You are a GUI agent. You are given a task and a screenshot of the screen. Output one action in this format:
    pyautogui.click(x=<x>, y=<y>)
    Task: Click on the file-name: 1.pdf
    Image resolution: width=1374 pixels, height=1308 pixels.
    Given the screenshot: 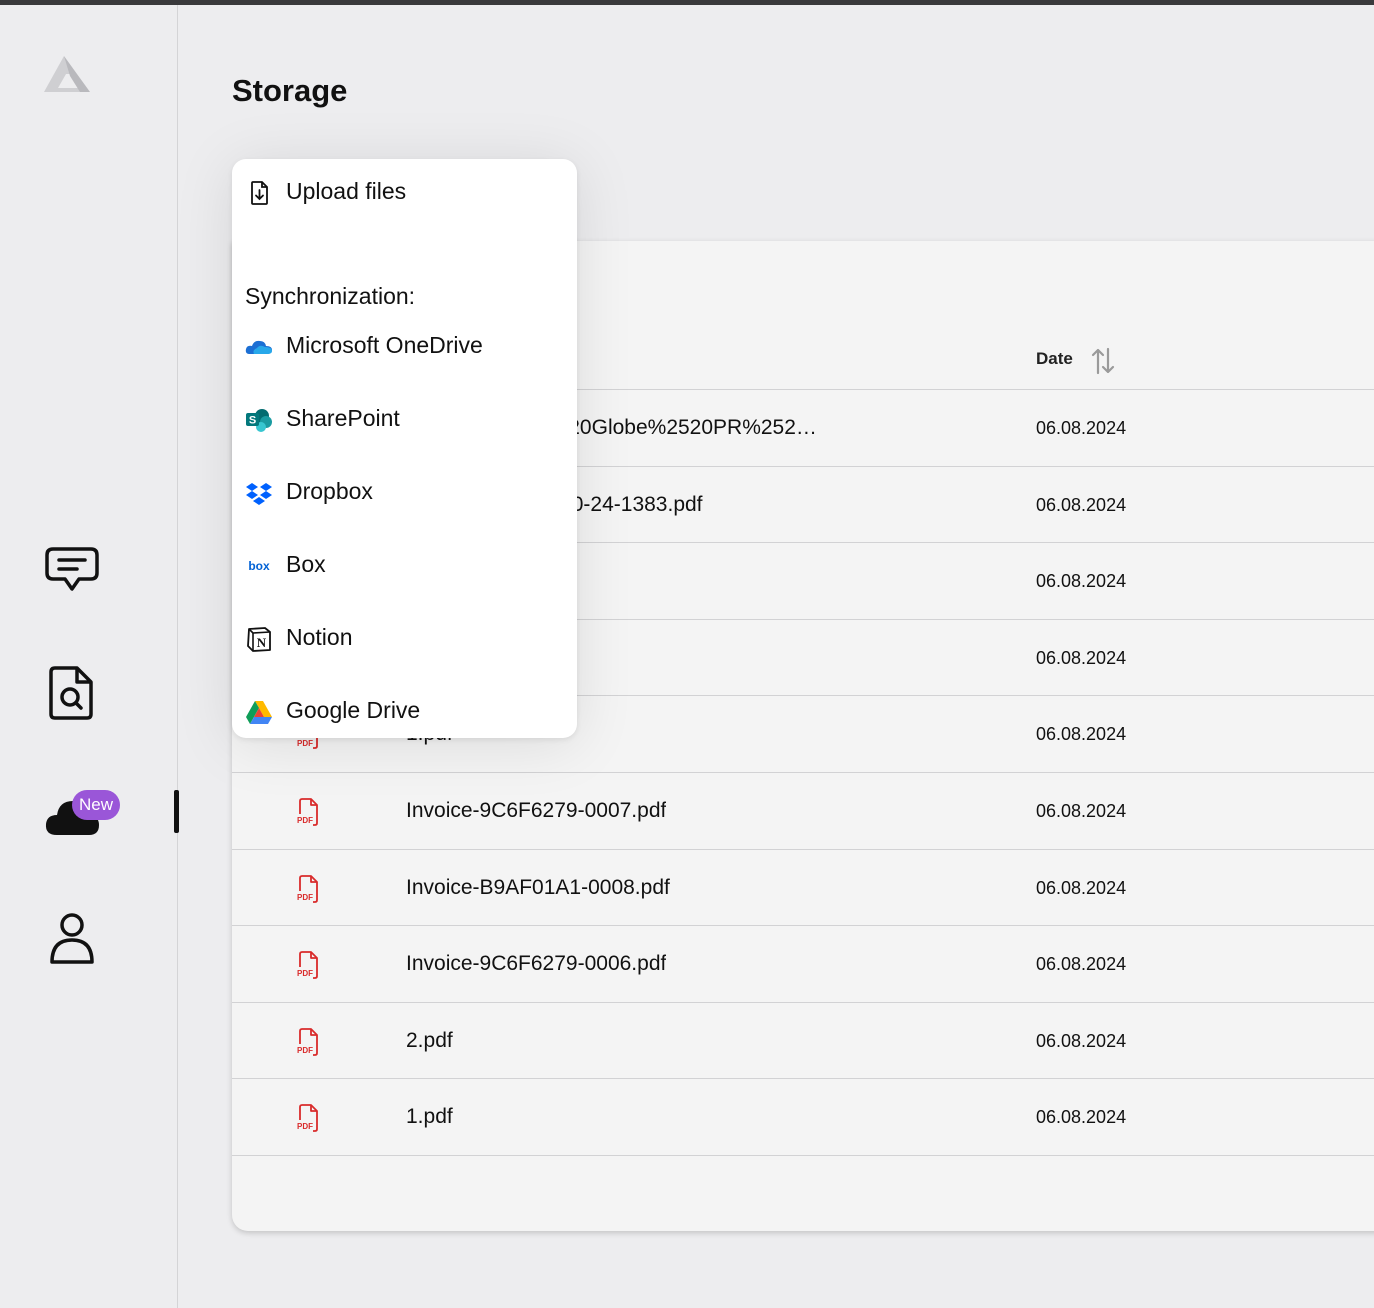 What is the action you would take?
    pyautogui.click(x=429, y=1117)
    